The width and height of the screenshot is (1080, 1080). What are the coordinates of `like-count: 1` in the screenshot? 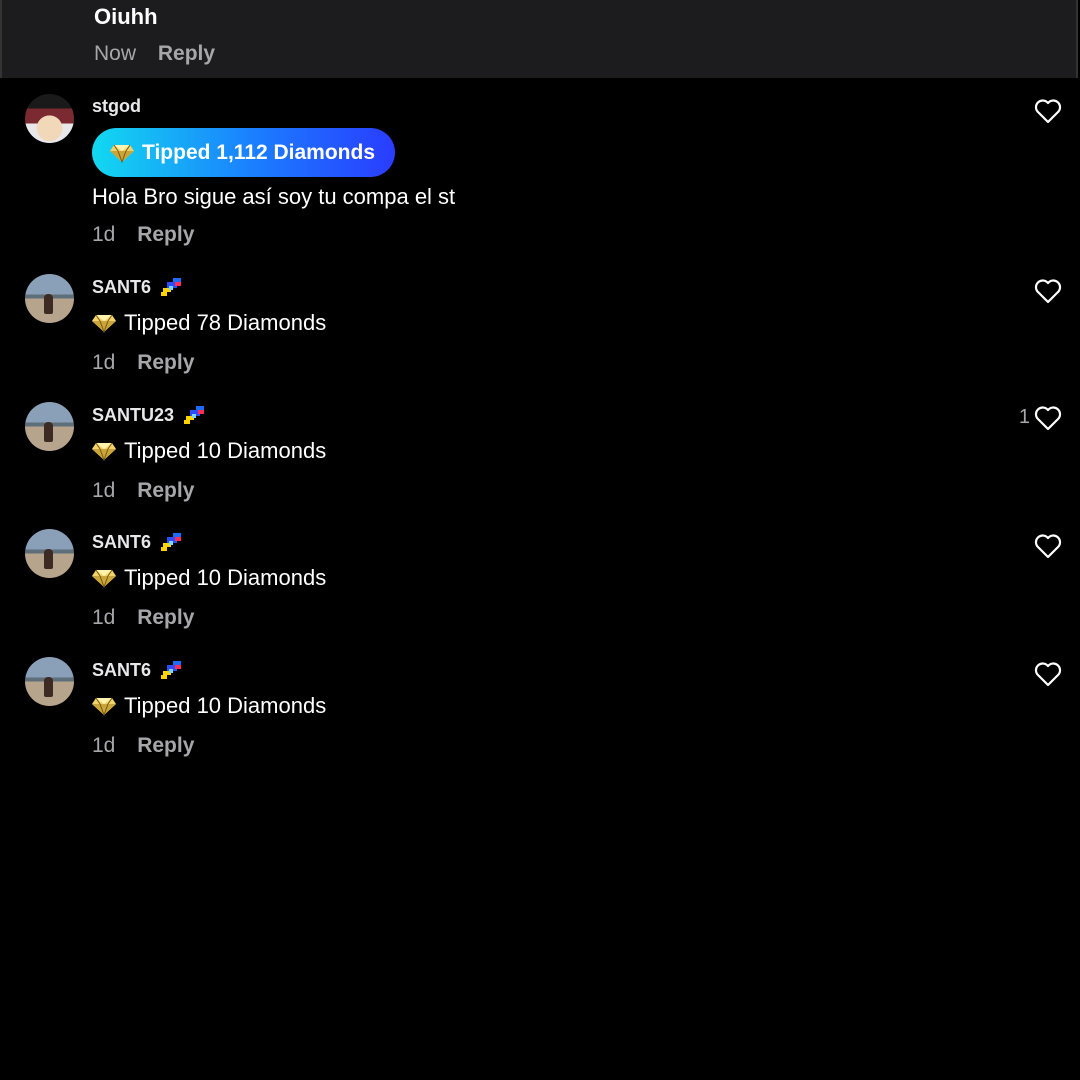 It's located at (1024, 417).